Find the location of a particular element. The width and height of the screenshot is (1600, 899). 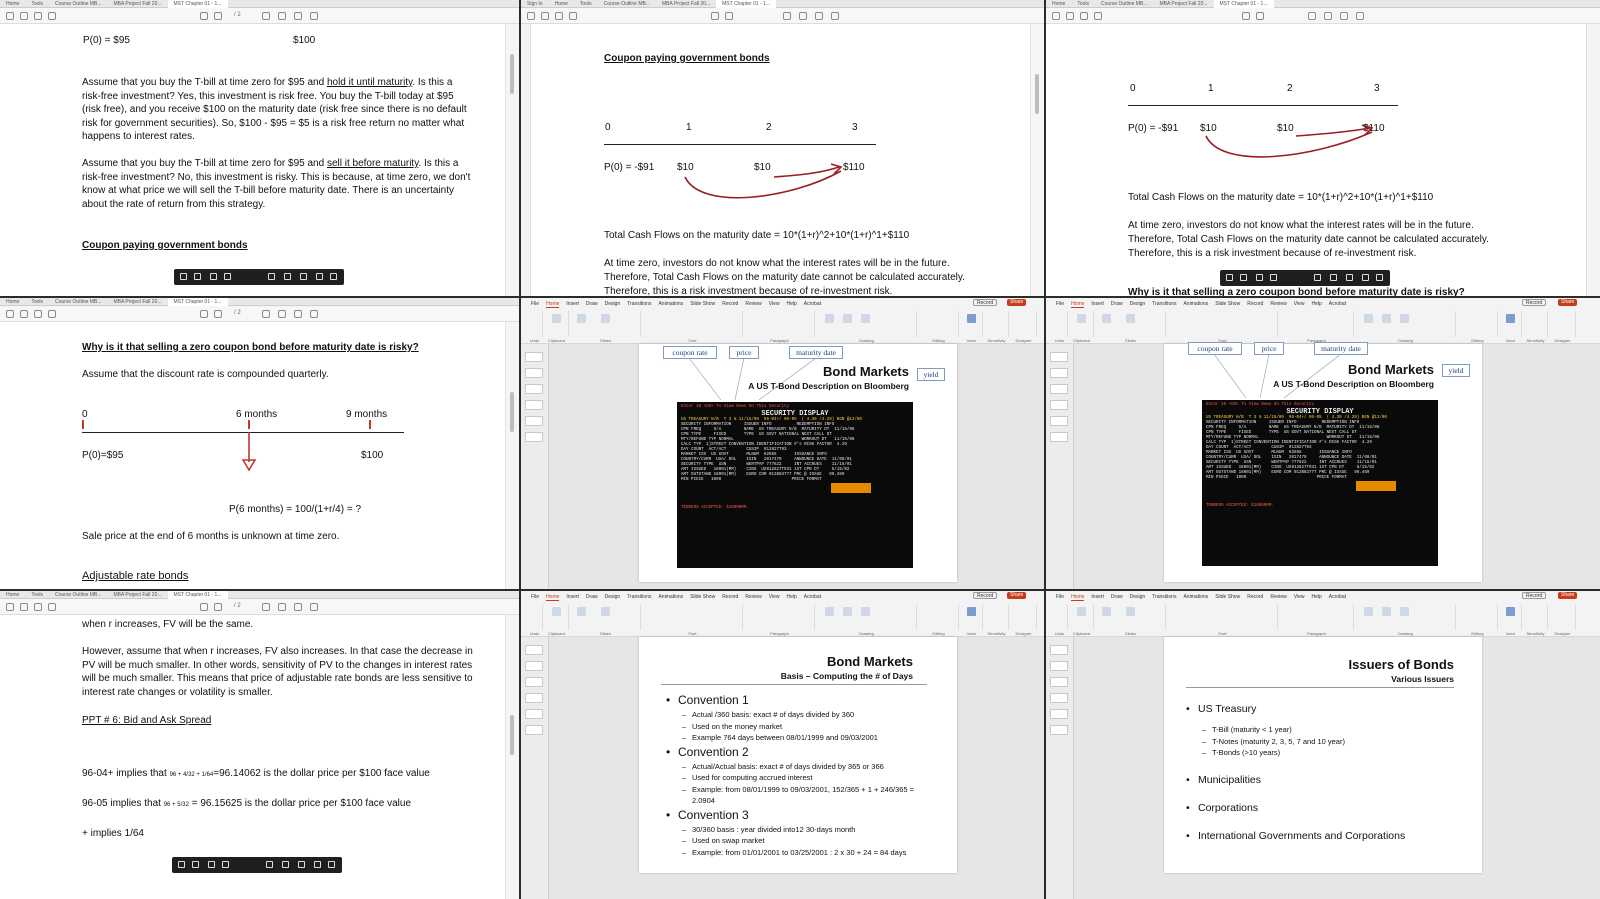

ribbon-tab: Home is located at coordinates (1078, 597).